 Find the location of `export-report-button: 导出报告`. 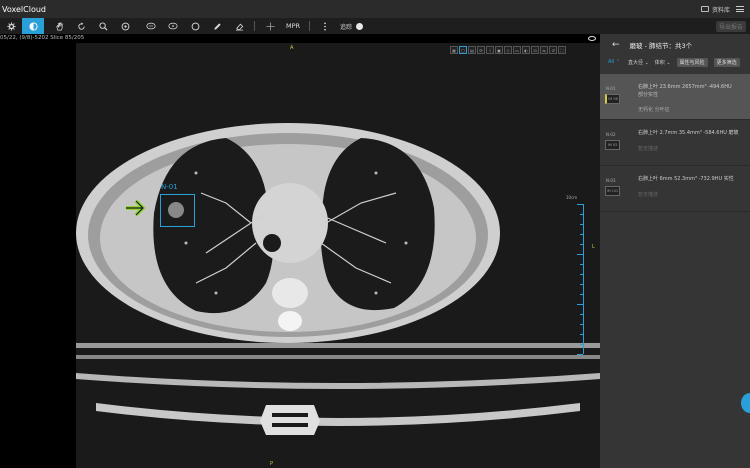

export-report-button: 导出报告 is located at coordinates (730, 26).